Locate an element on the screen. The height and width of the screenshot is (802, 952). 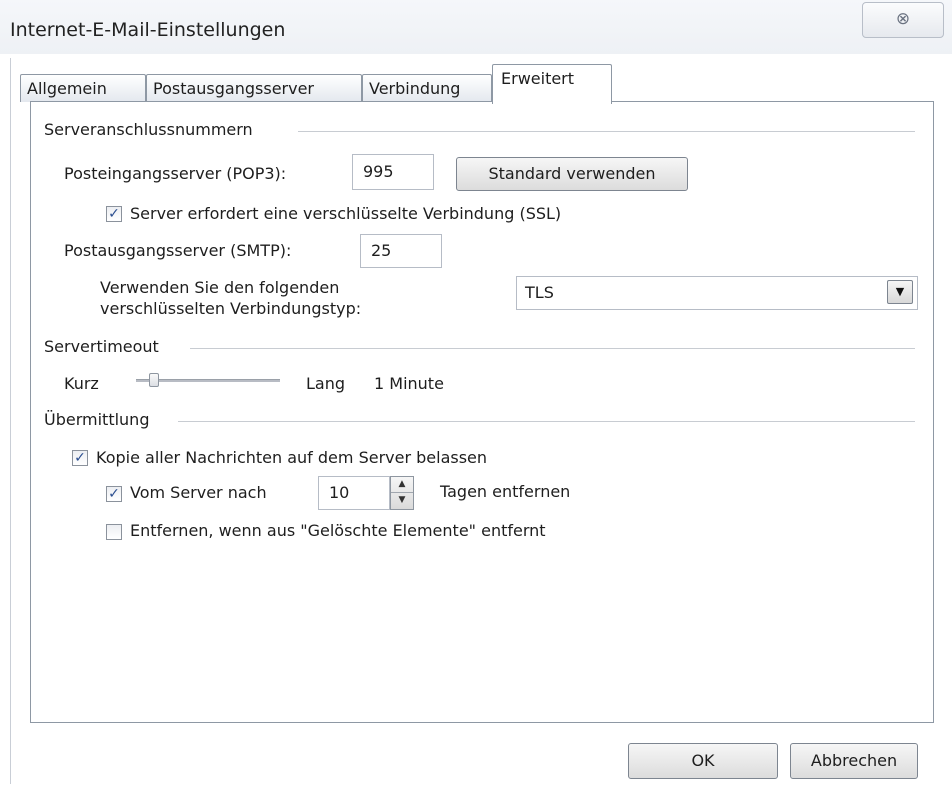
section-title-delivery: Übermittlung is located at coordinates (97, 419).